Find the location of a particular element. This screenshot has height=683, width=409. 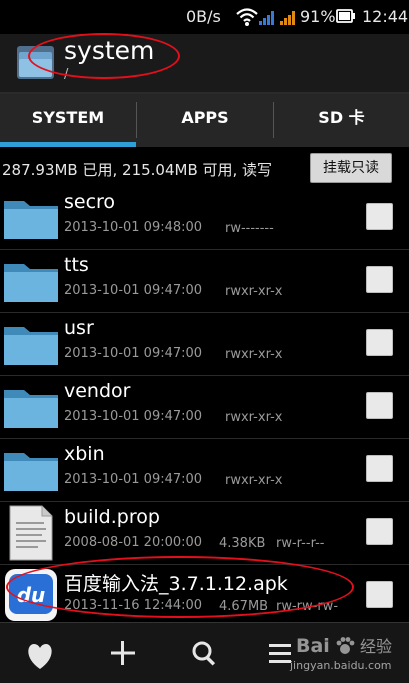

tab-system: SYSTEM is located at coordinates (68, 120).